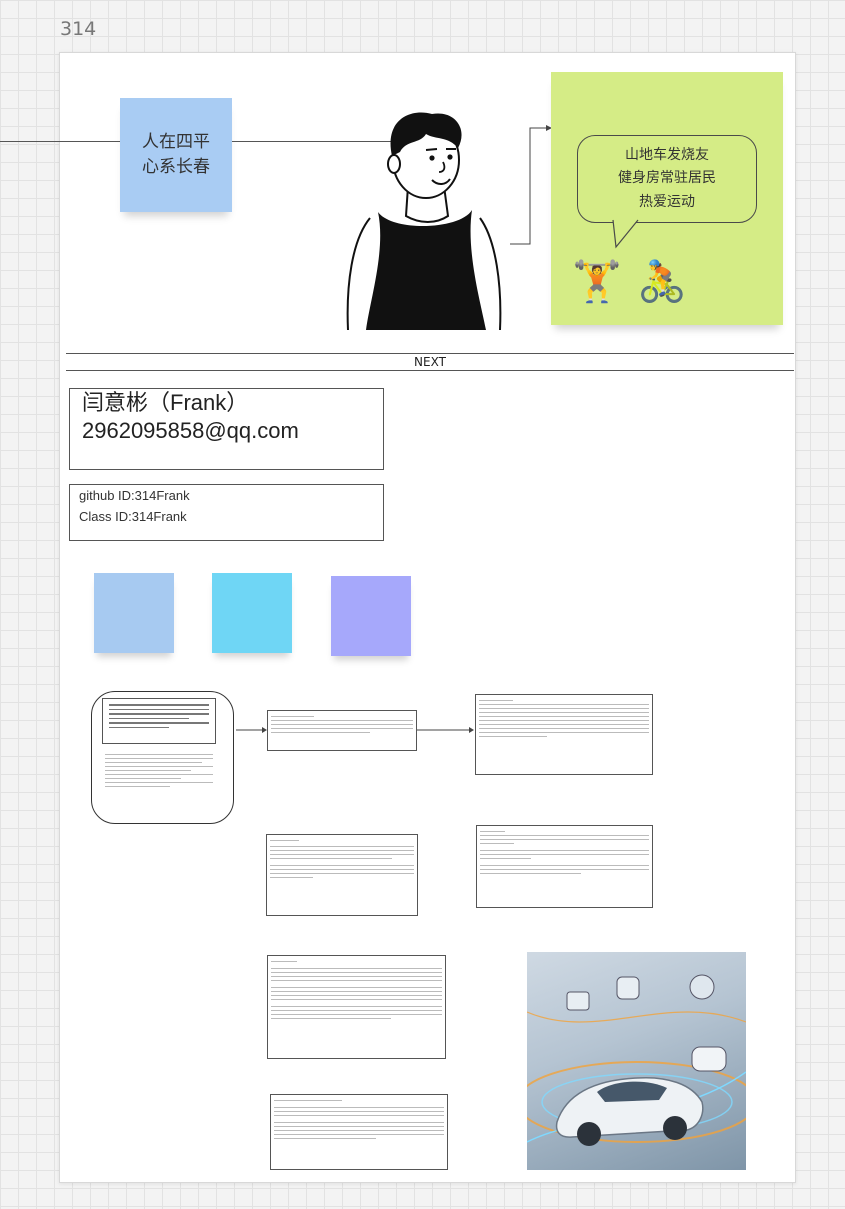  I want to click on autonomous-car-image, so click(636, 1061).